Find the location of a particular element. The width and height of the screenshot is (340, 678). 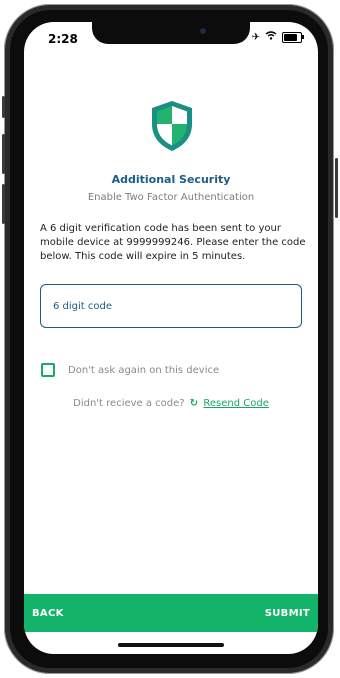

resend-code-link: Resend Code is located at coordinates (235, 403).